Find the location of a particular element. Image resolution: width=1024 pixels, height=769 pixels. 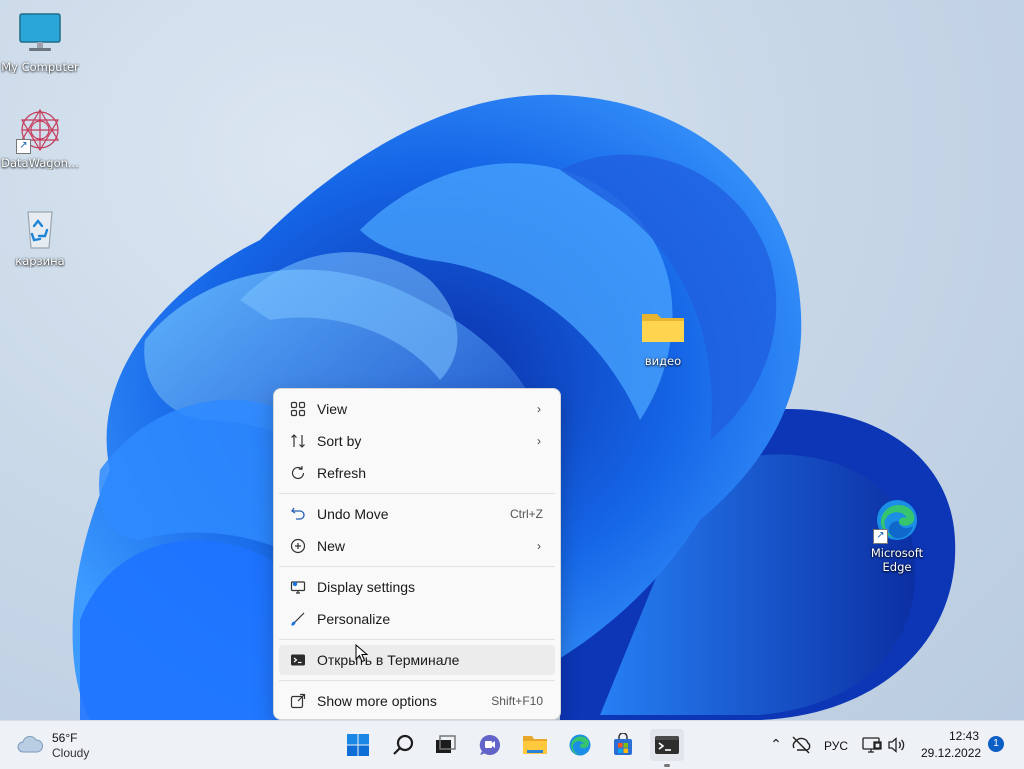

start-icon is located at coordinates (358, 745).